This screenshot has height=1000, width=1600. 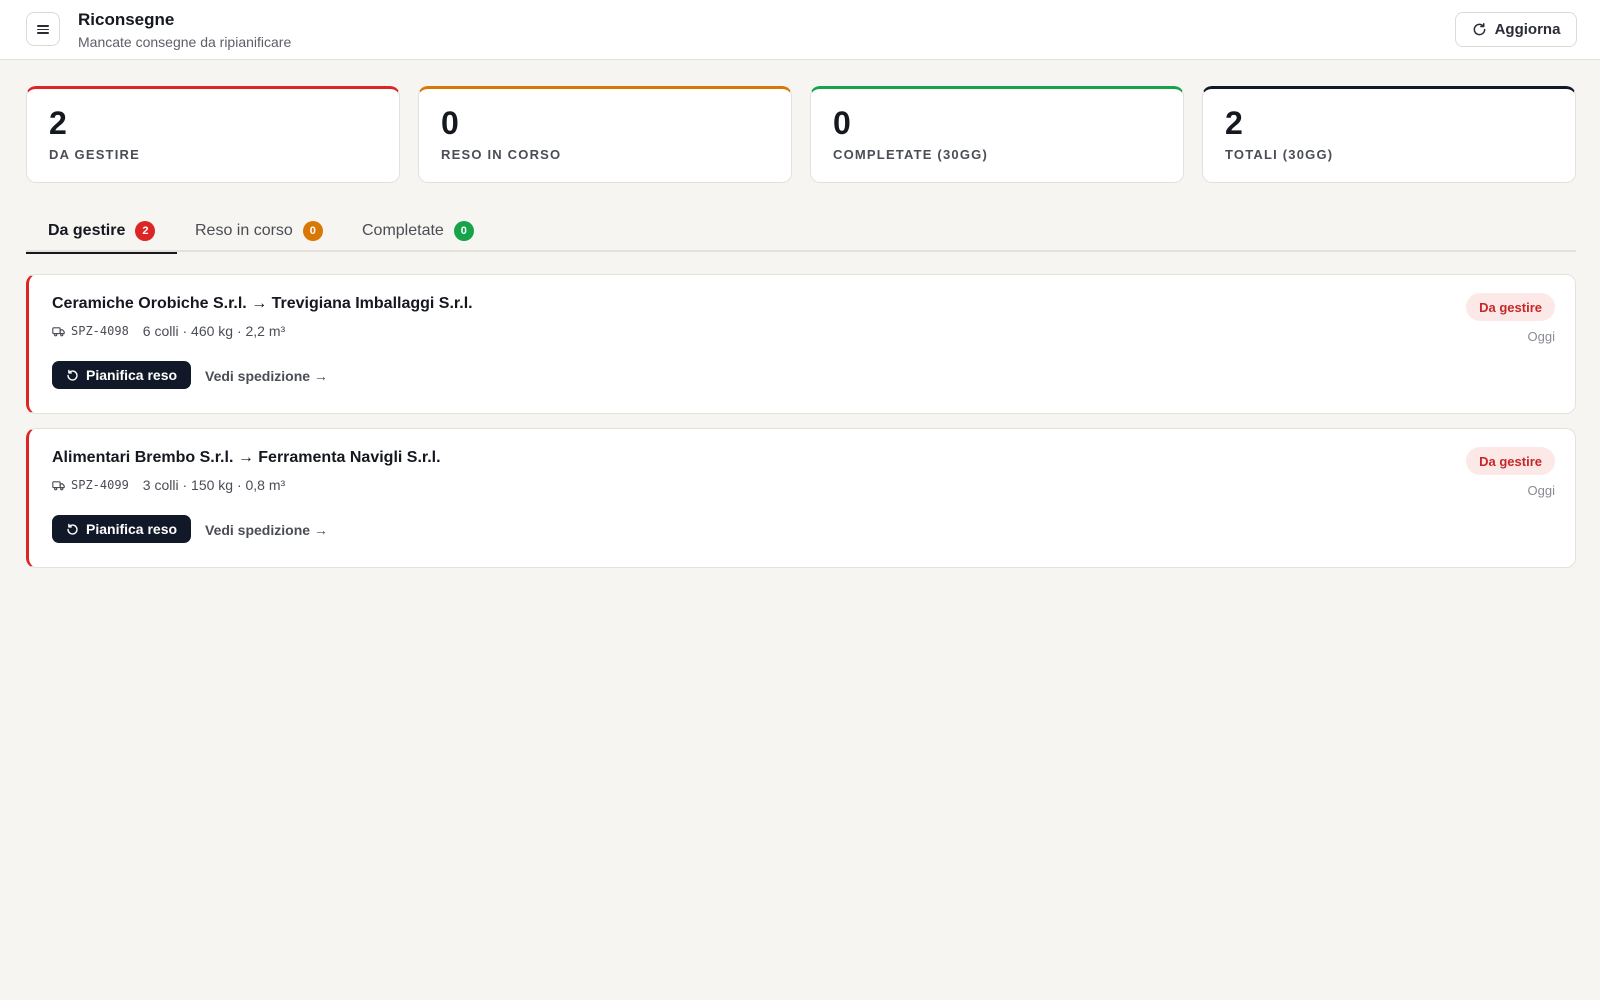 I want to click on refresh-icon, so click(x=1479, y=29).